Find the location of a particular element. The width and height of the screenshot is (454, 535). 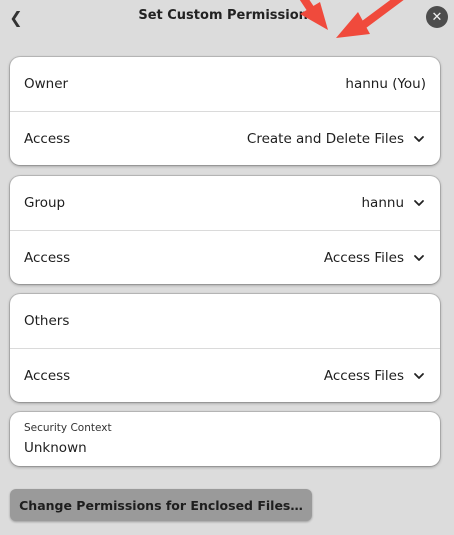

group-dropdown: hannu is located at coordinates (394, 203).